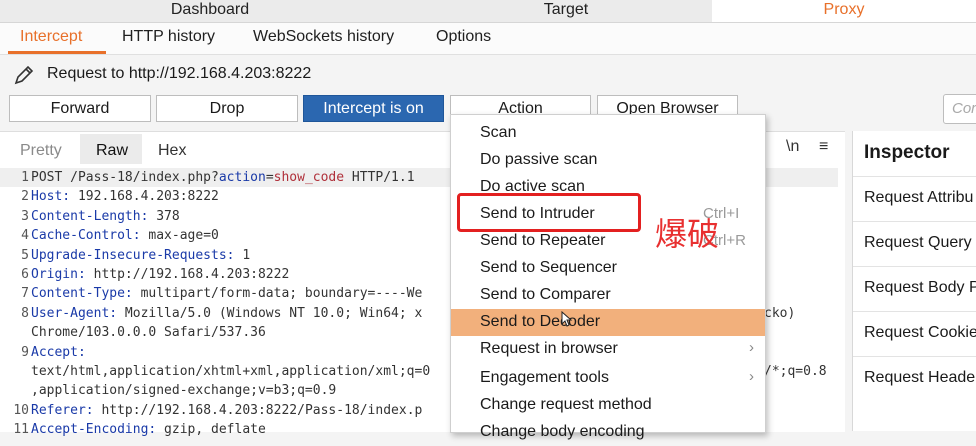 The height and width of the screenshot is (446, 976). What do you see at coordinates (914, 243) in the screenshot?
I see `inspector-row-query: Request Query` at bounding box center [914, 243].